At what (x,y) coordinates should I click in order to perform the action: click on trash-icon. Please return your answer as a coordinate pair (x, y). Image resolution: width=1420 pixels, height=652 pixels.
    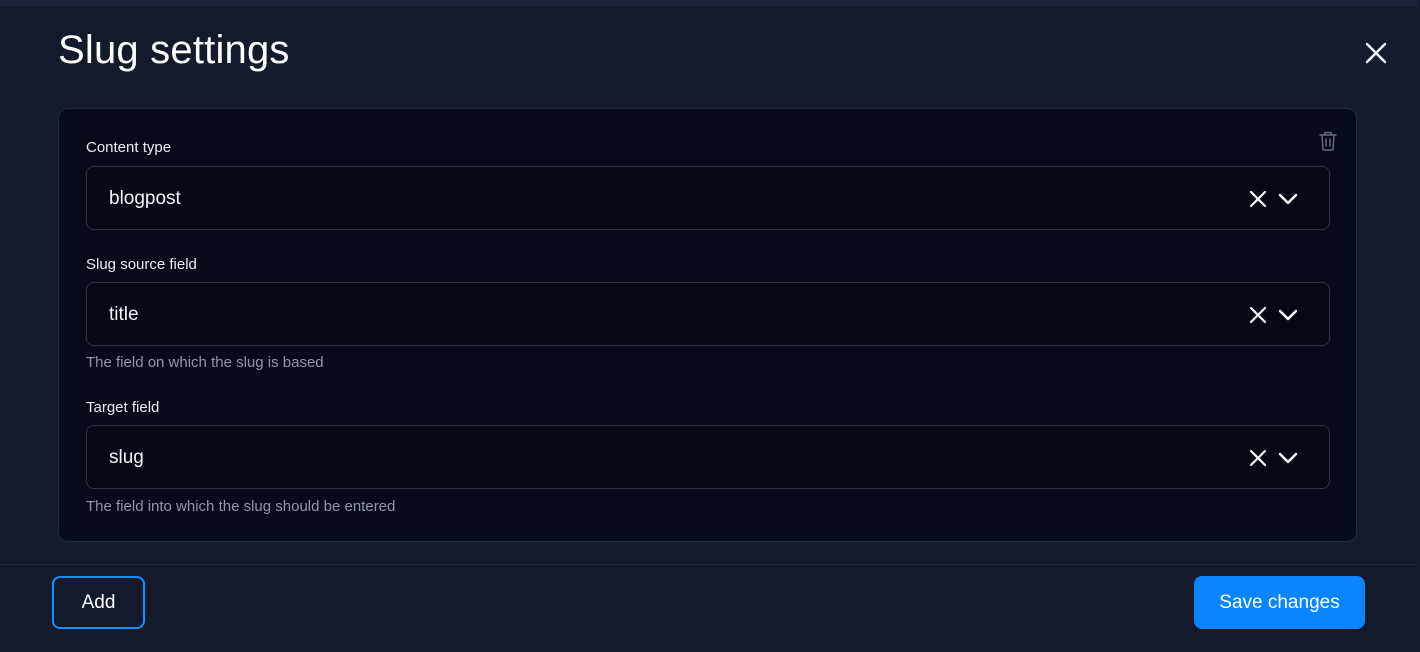
    Looking at the image, I should click on (1328, 141).